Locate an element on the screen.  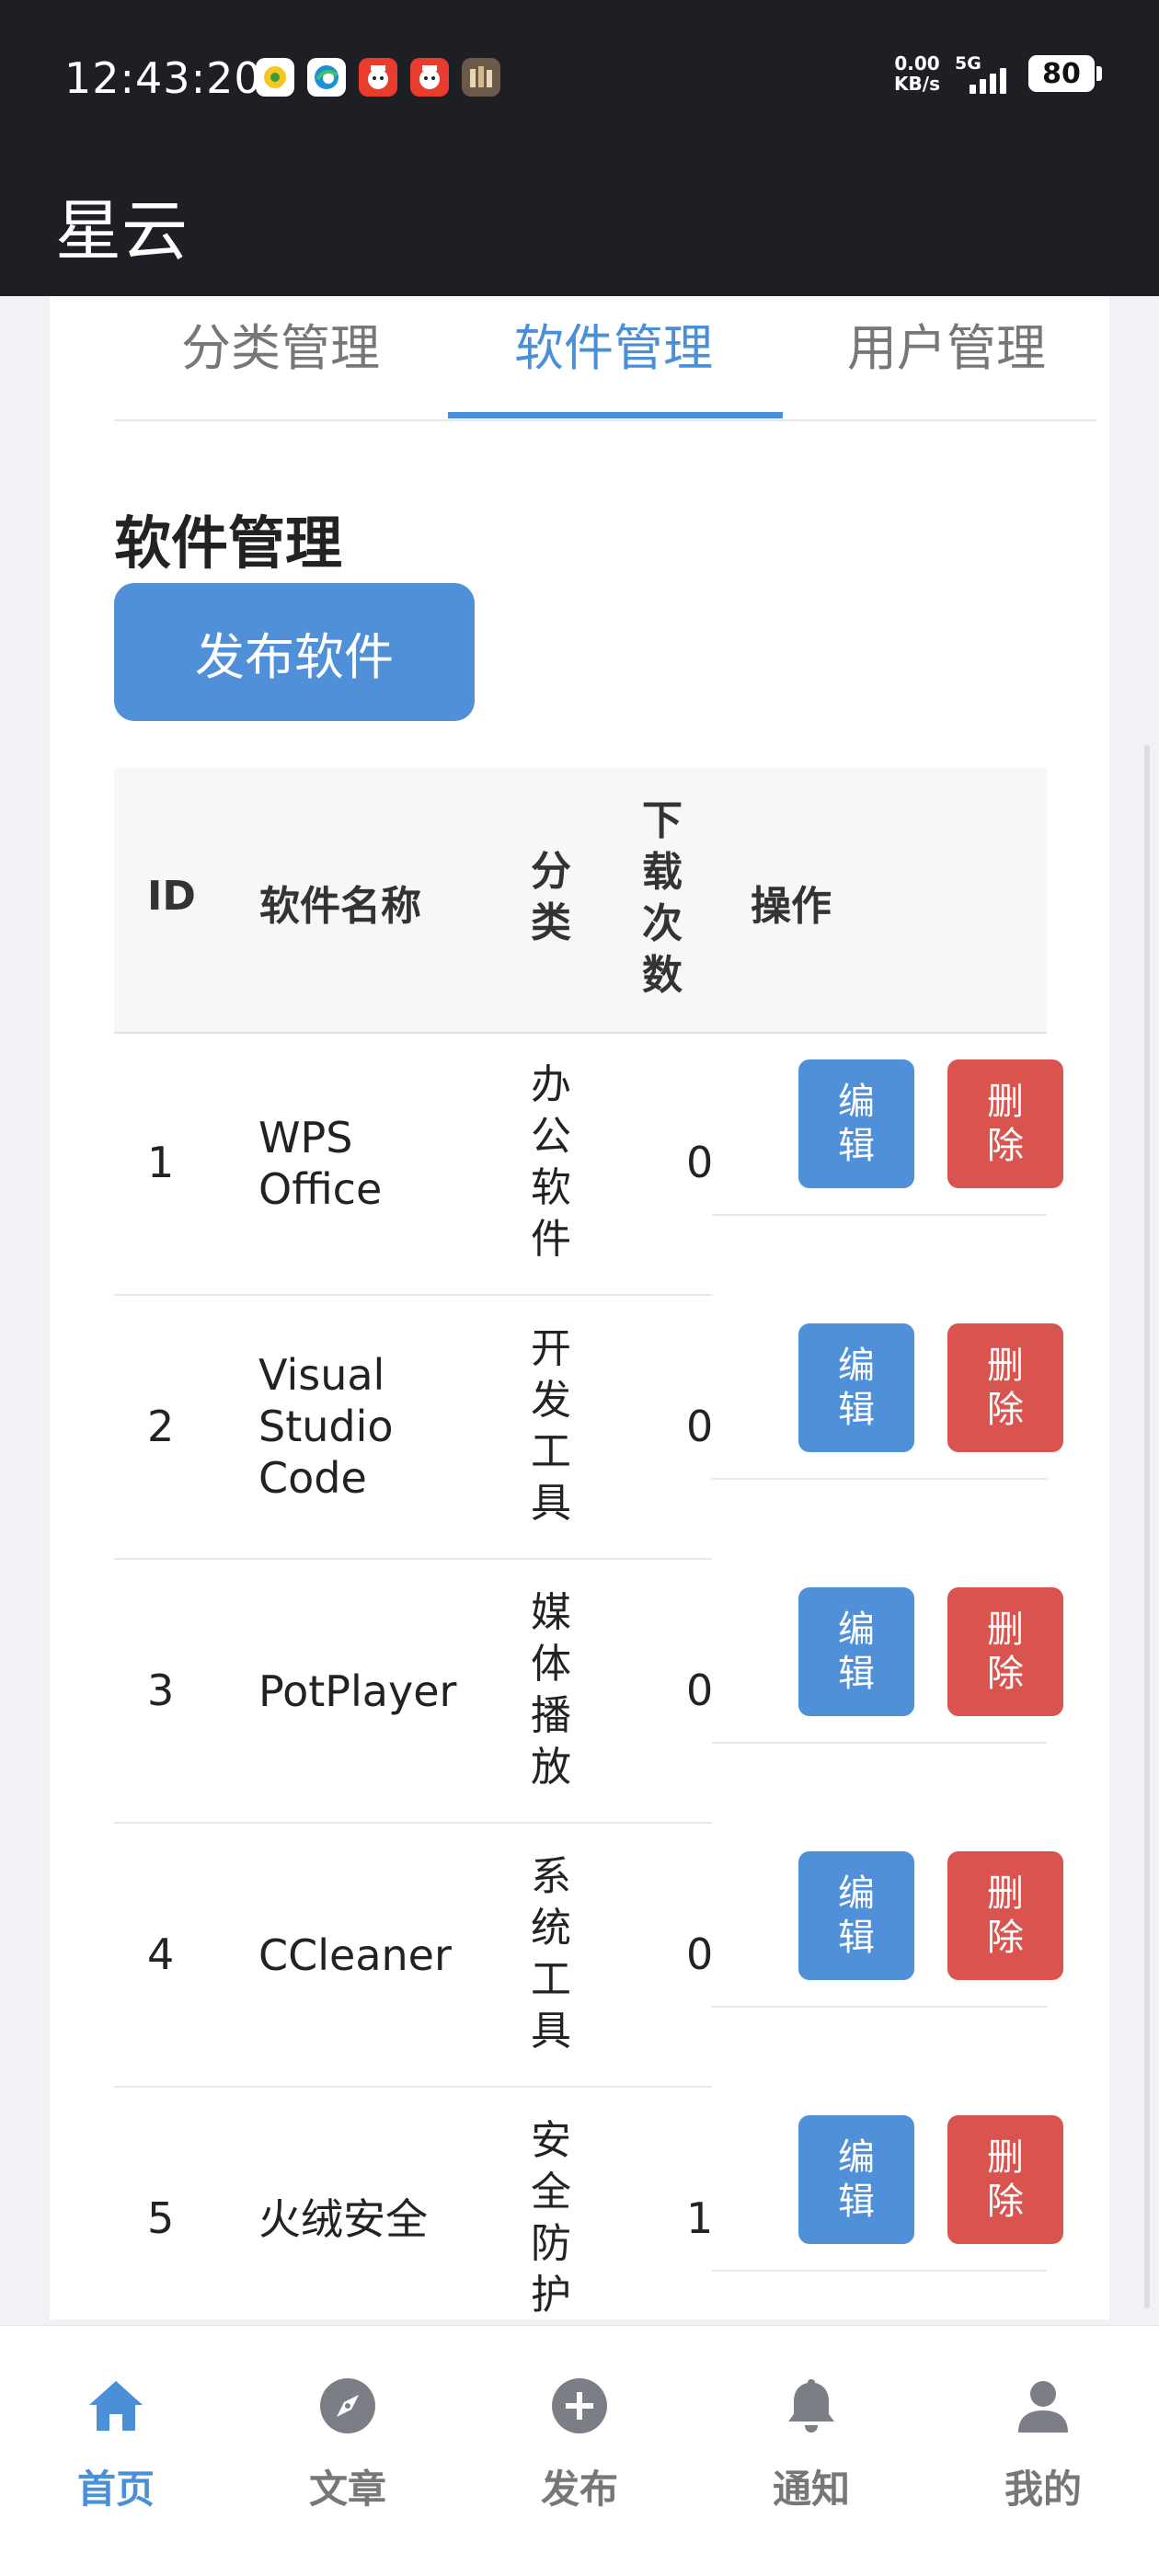
page-scrollbar is located at coordinates (1147, 1526).